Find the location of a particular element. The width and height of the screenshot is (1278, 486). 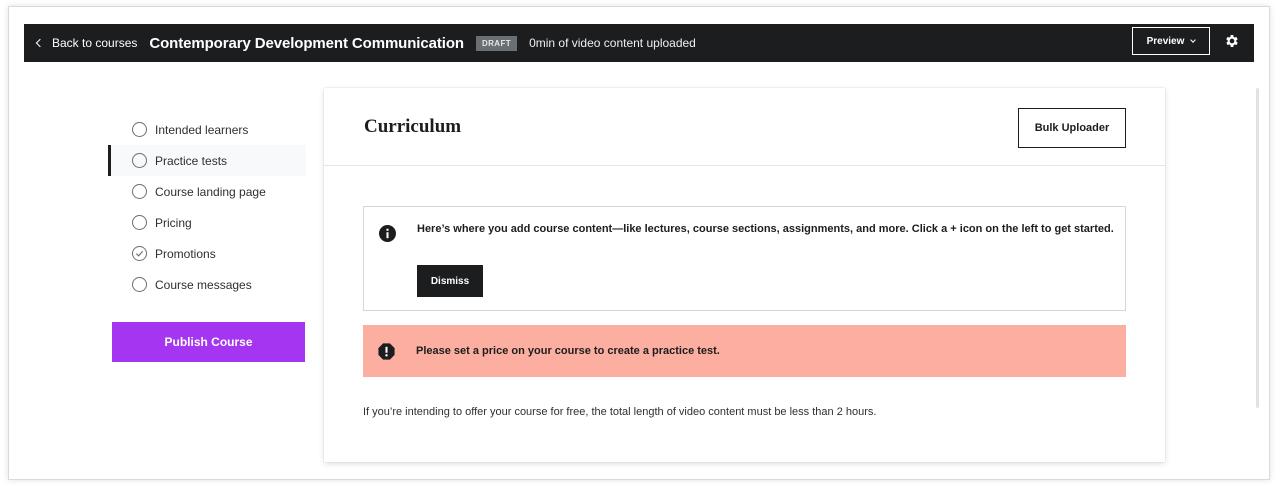

sidebar-item-label: Intended learners is located at coordinates (202, 129).